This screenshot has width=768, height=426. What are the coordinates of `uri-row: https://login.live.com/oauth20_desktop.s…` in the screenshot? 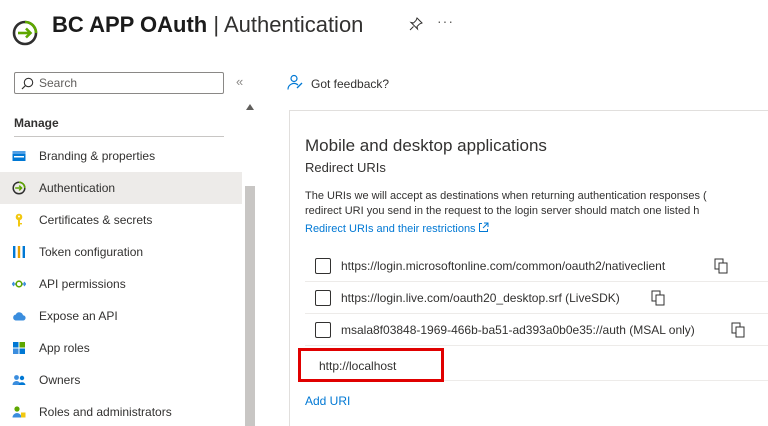 It's located at (536, 298).